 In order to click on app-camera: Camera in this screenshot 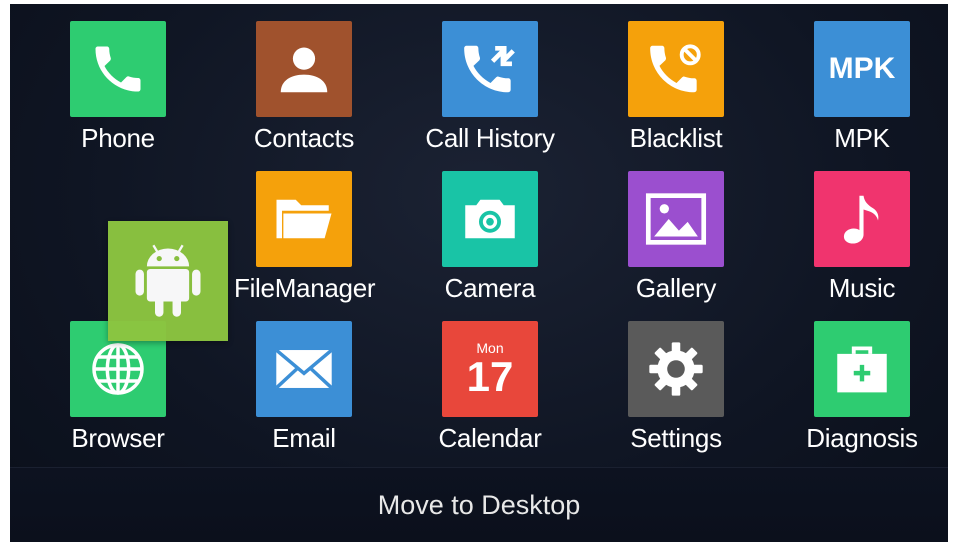, I will do `click(490, 237)`.